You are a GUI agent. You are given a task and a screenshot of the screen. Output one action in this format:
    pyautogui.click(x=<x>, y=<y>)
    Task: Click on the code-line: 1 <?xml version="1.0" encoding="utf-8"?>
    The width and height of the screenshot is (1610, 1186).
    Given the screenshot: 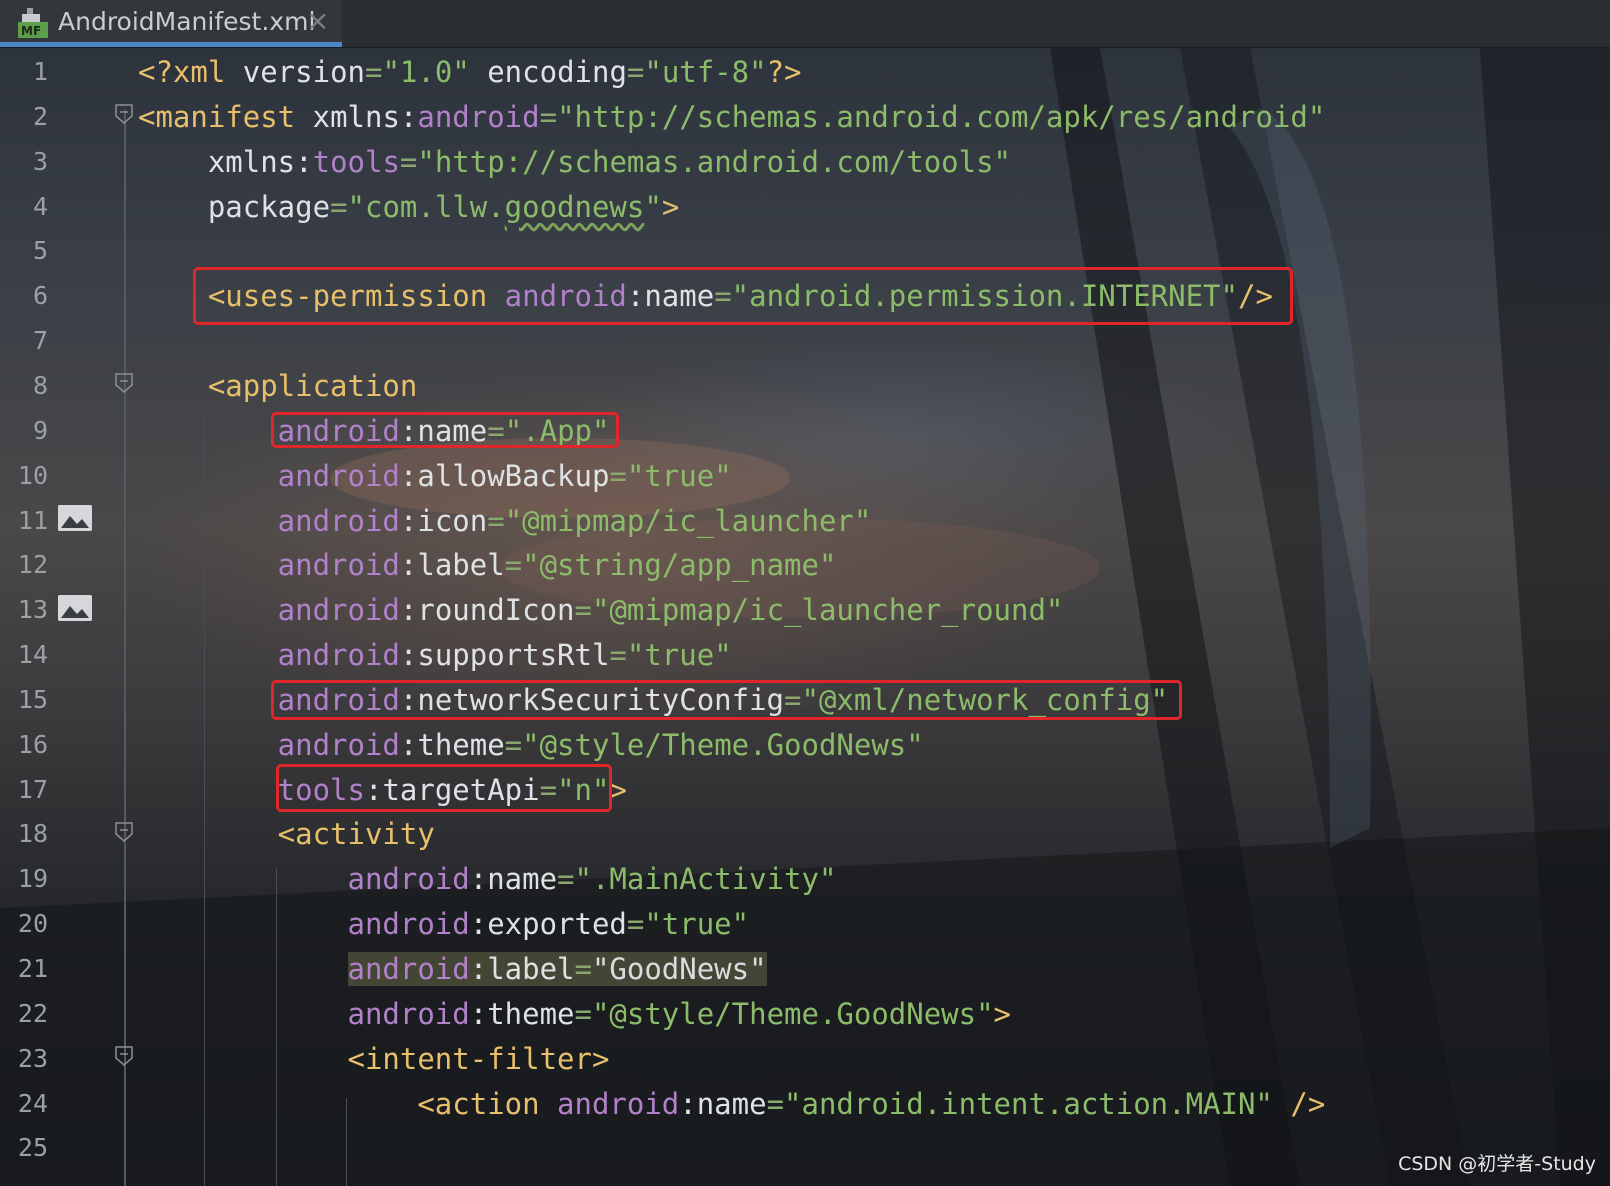 What is the action you would take?
    pyautogui.click(x=805, y=72)
    